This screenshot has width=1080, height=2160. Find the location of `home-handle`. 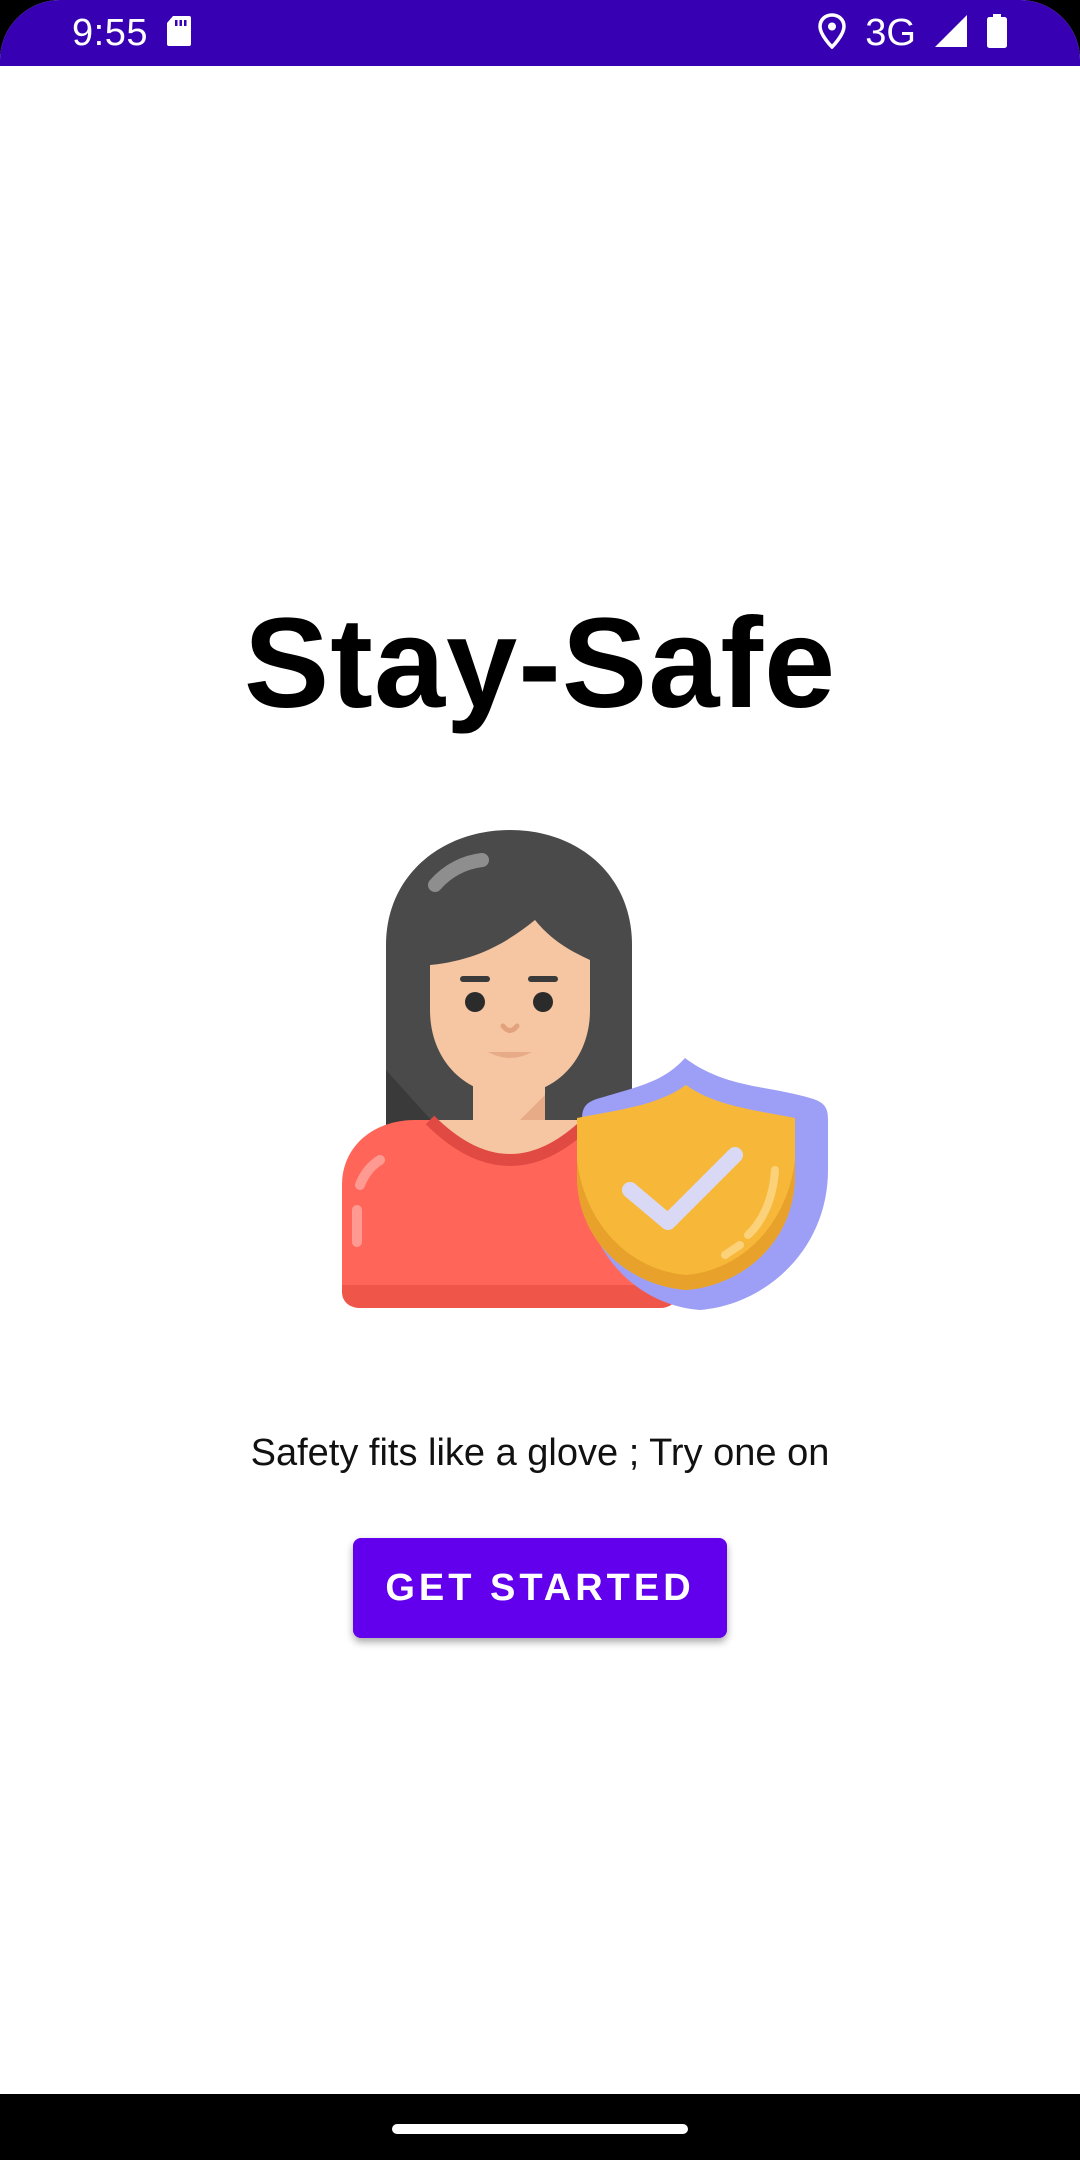

home-handle is located at coordinates (540, 2129).